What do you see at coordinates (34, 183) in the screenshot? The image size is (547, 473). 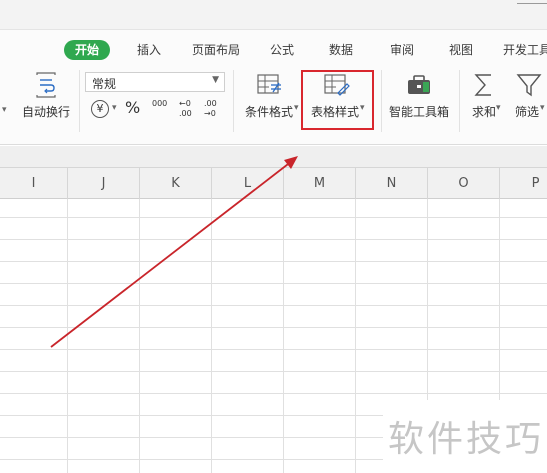 I see `column-header-i: I` at bounding box center [34, 183].